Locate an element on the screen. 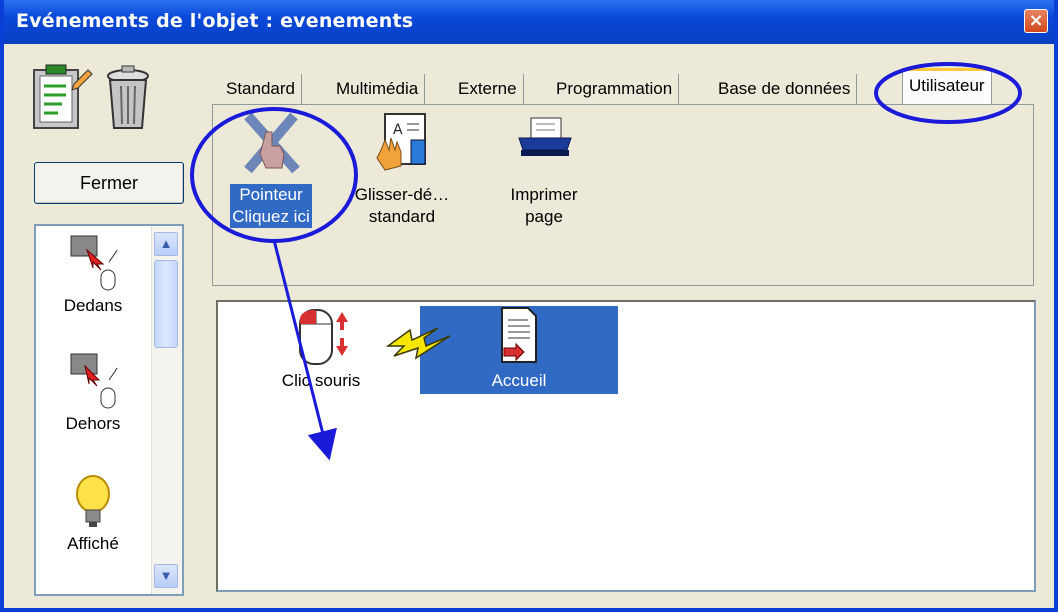  list-item-label: Dedans is located at coordinates (93, 305).